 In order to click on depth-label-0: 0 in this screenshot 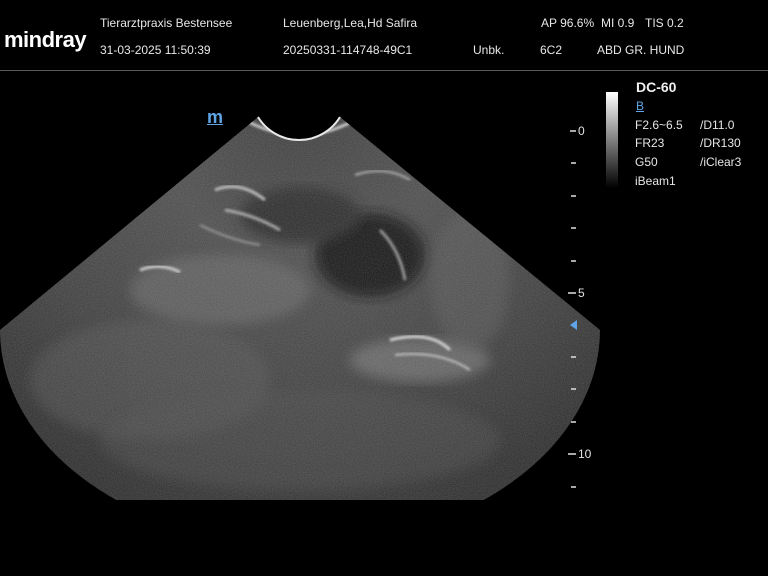, I will do `click(581, 131)`.